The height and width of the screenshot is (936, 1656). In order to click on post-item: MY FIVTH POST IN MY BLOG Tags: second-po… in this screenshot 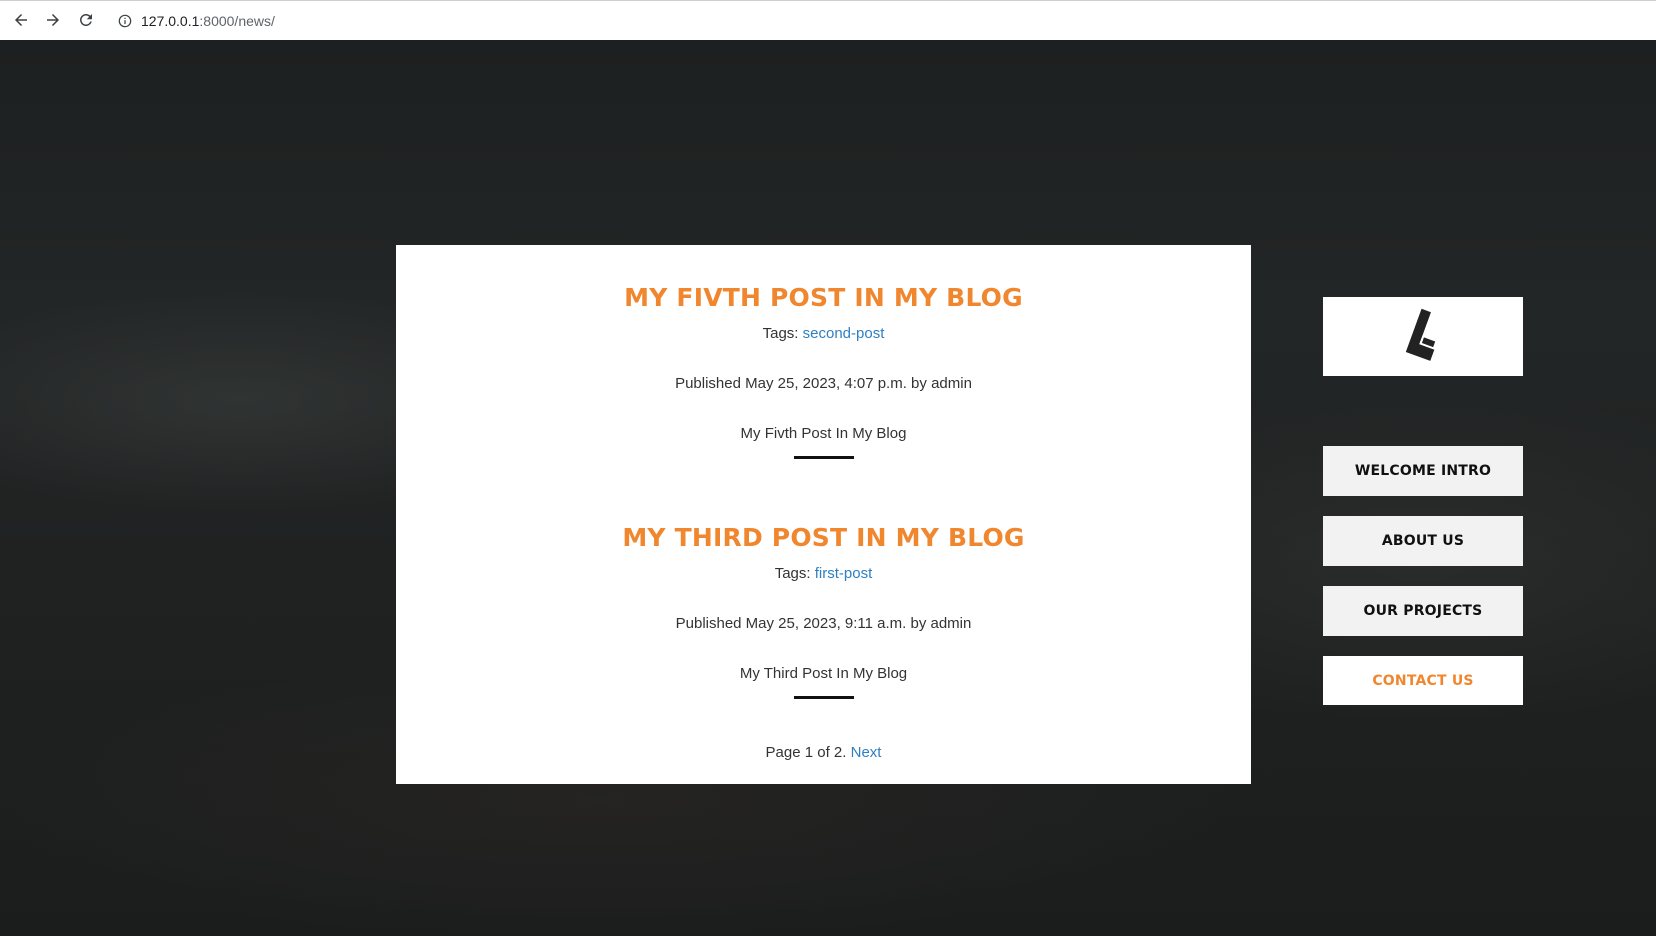, I will do `click(823, 370)`.